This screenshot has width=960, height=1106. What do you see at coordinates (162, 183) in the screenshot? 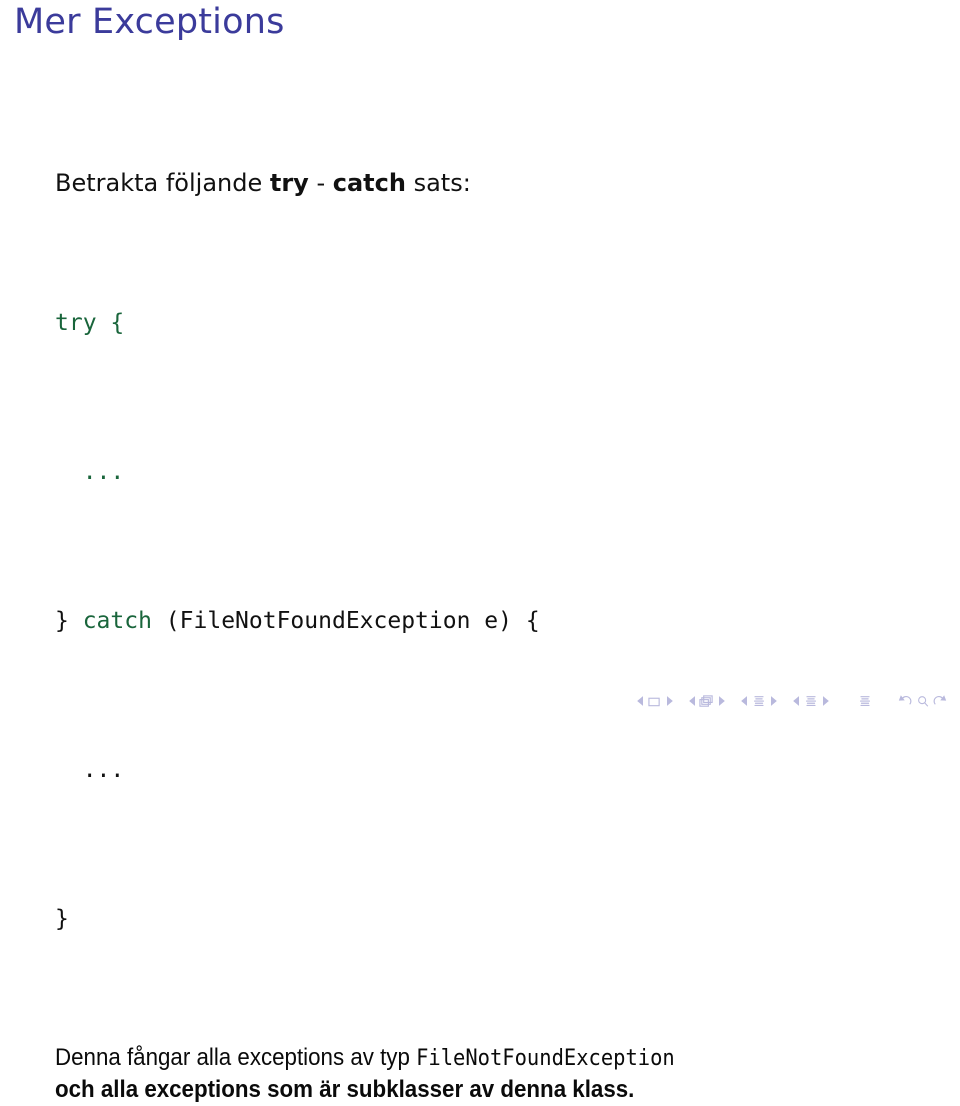
I see `intro-text-before: Betrakta följande` at bounding box center [162, 183].